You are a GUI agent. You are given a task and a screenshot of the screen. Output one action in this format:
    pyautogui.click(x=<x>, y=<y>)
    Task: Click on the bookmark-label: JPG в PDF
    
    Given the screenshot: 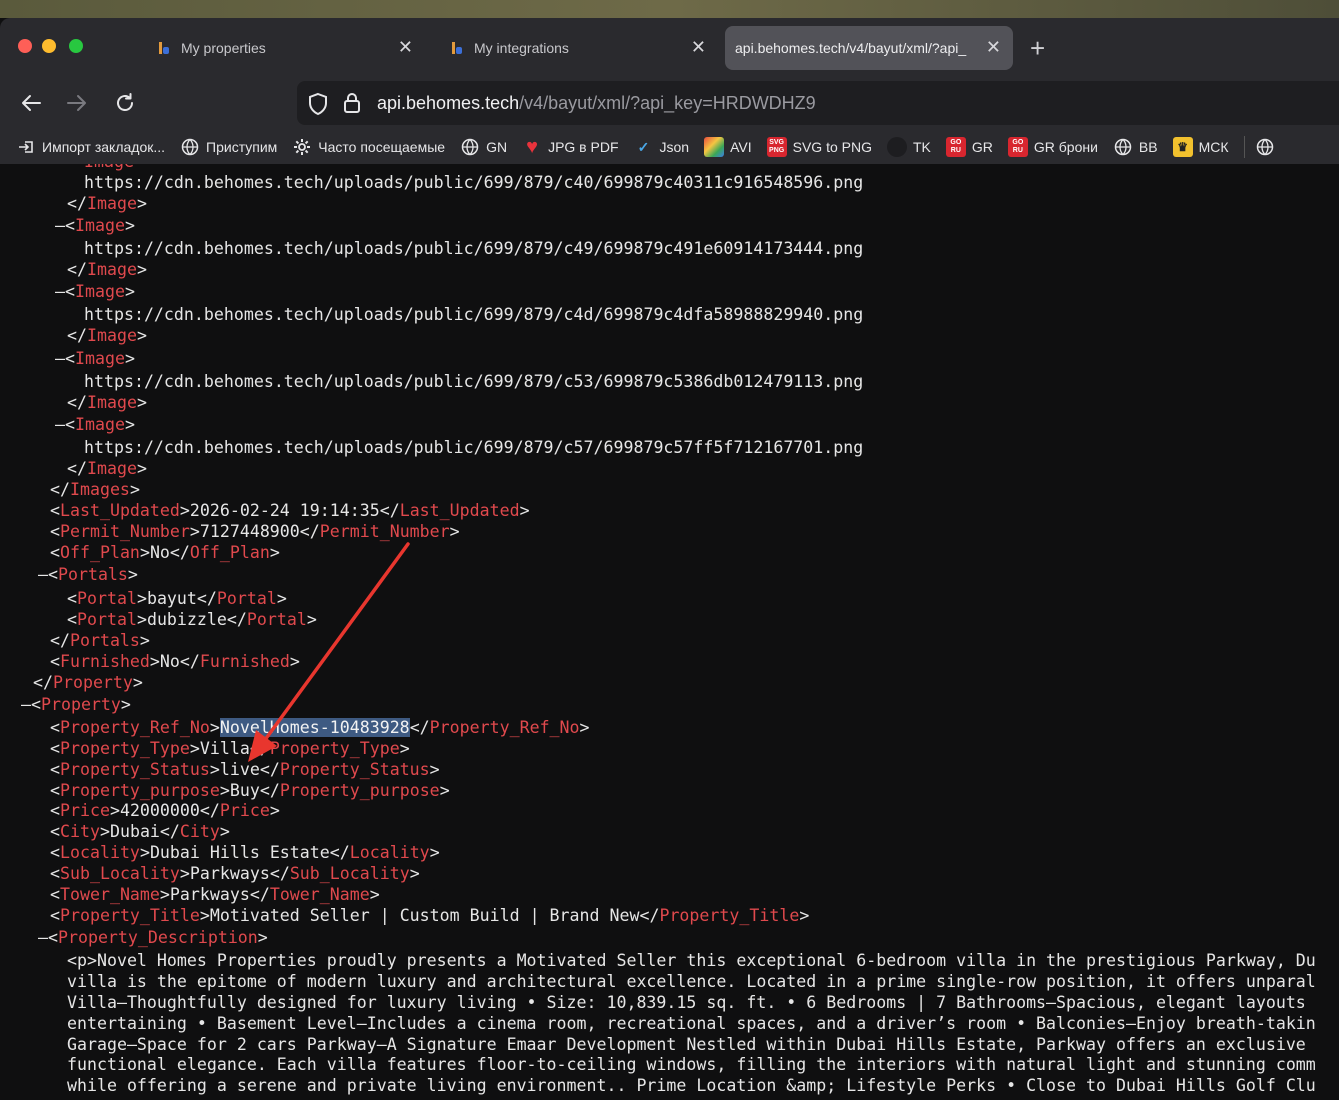 What is the action you would take?
    pyautogui.click(x=583, y=147)
    